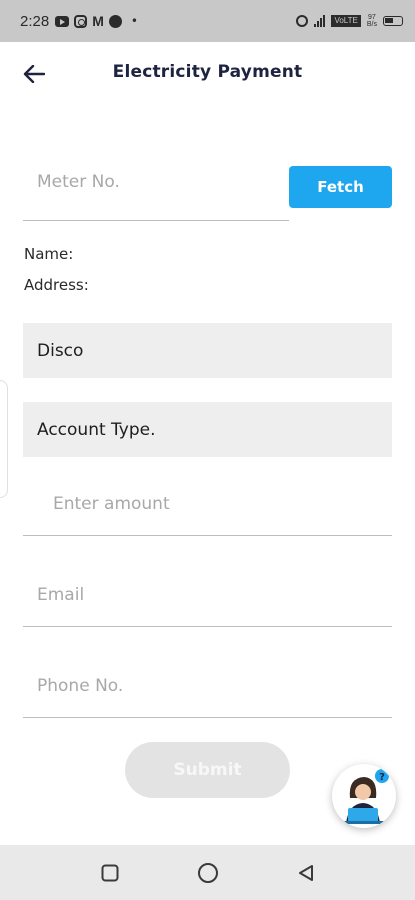  I want to click on system-nav-bar, so click(207, 872).